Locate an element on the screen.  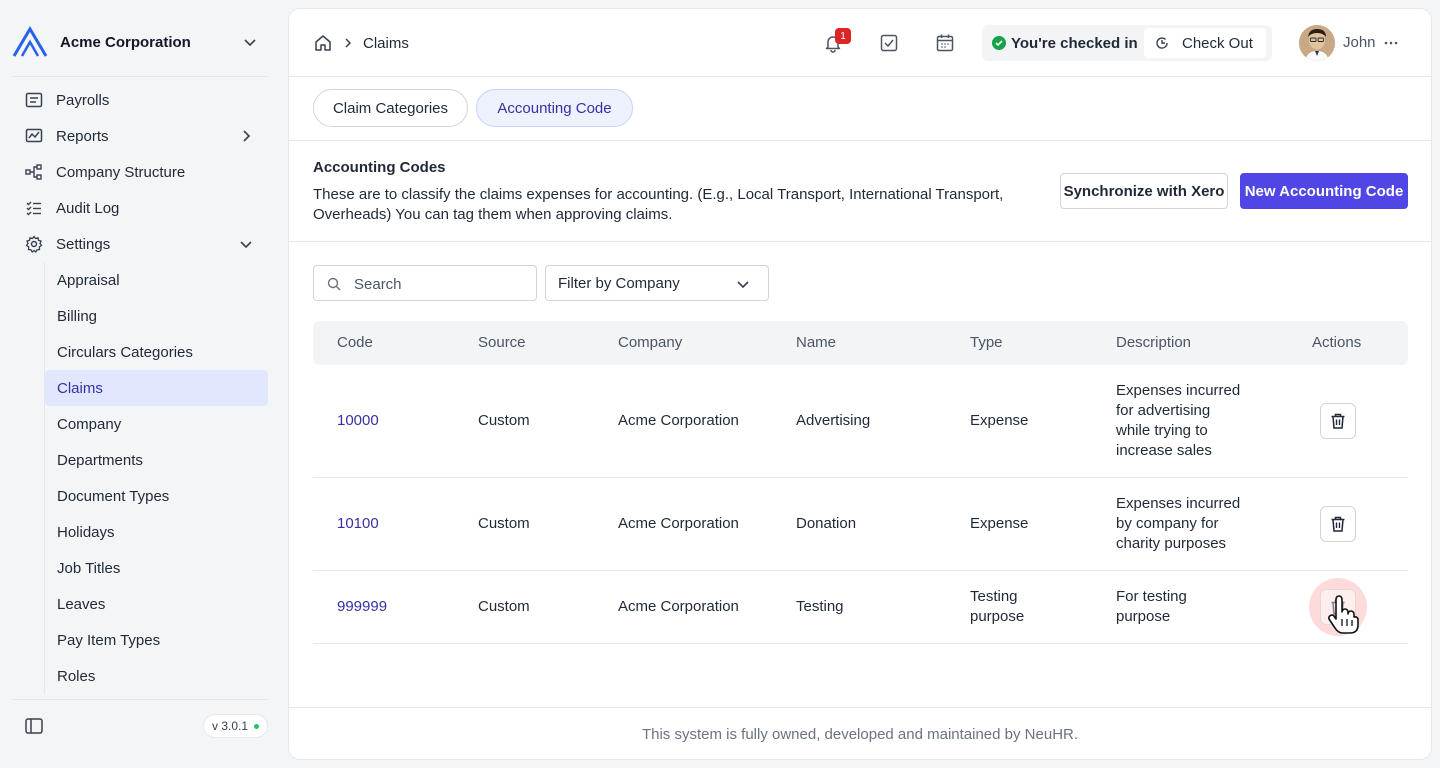
sidebar-item-billing: Billing is located at coordinates (156, 316).